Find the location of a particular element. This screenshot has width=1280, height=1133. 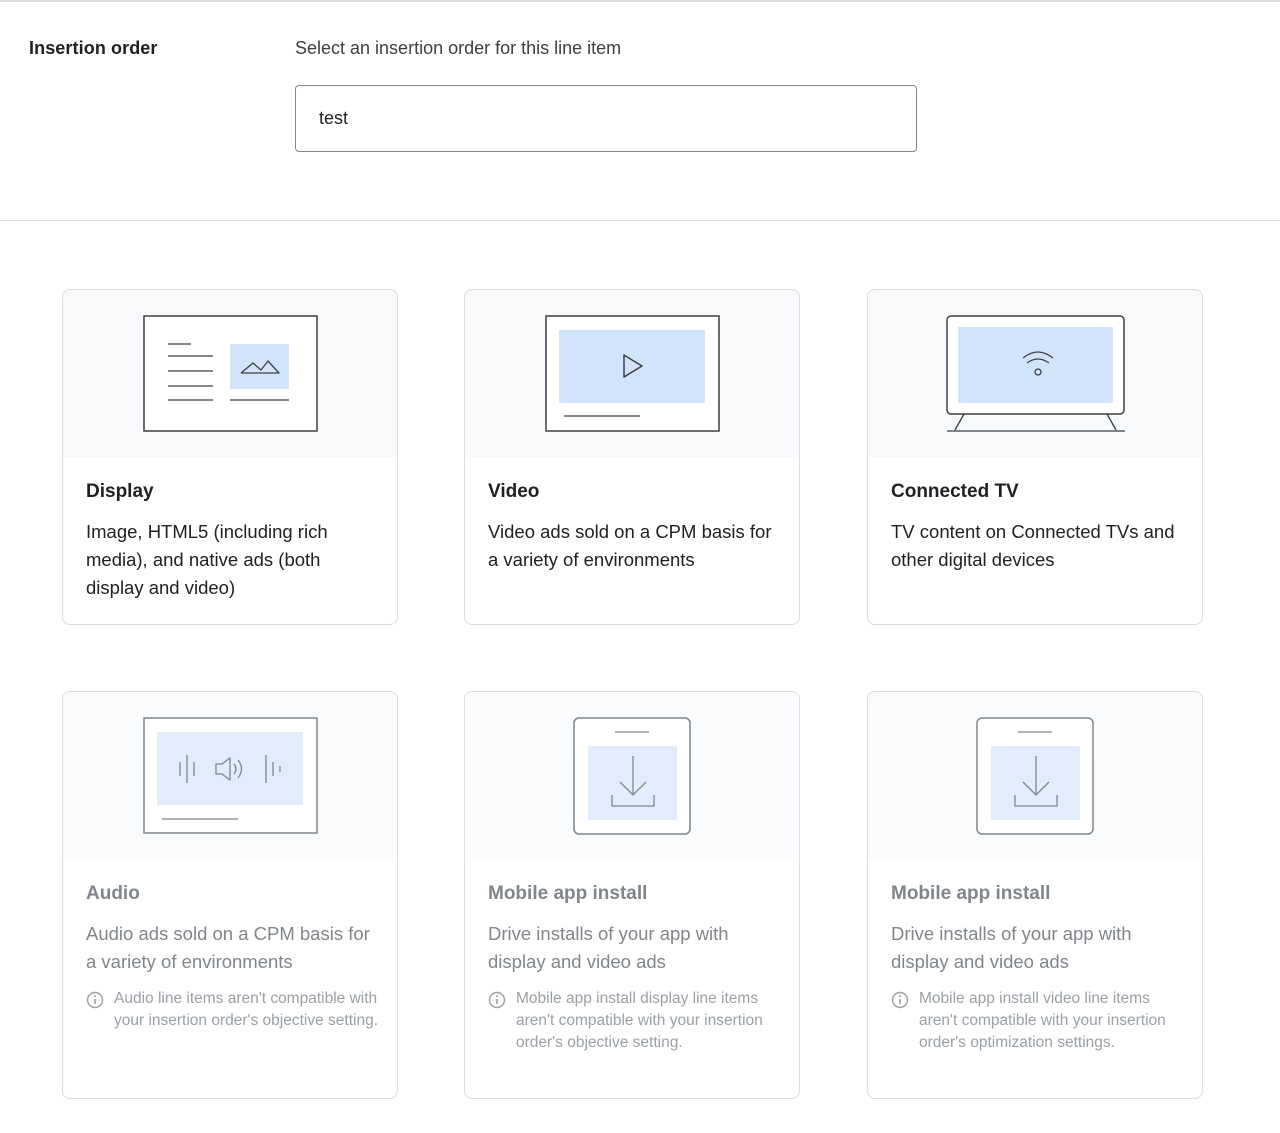

card-title: Audio is located at coordinates (113, 893).